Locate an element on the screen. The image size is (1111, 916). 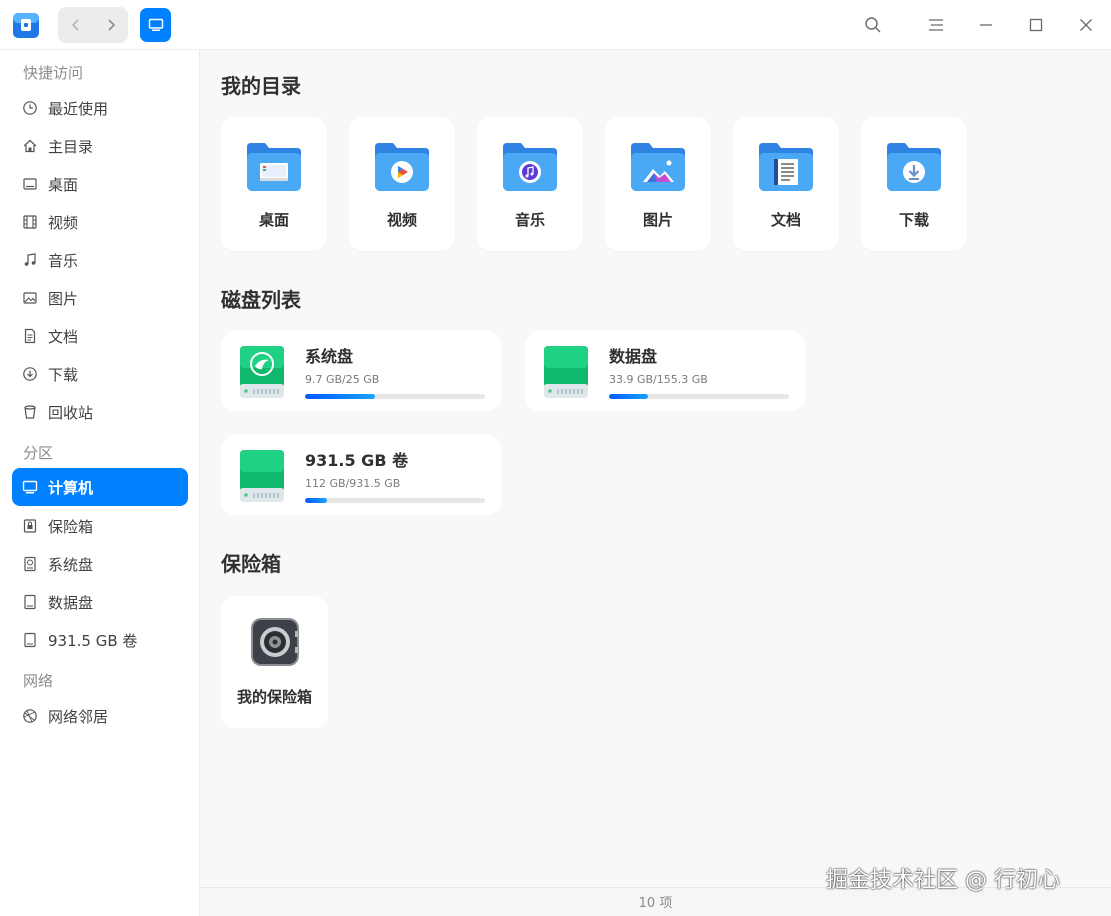
home-icon is located at coordinates (30, 146).